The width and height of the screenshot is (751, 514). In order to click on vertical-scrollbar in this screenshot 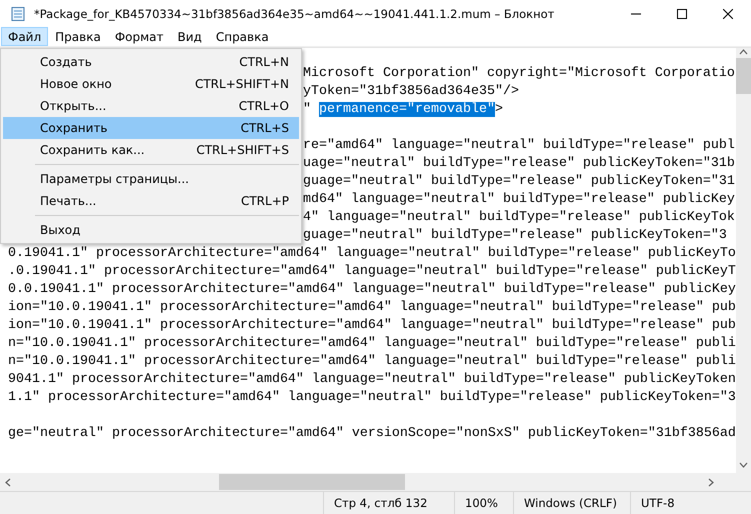, I will do `click(743, 269)`.